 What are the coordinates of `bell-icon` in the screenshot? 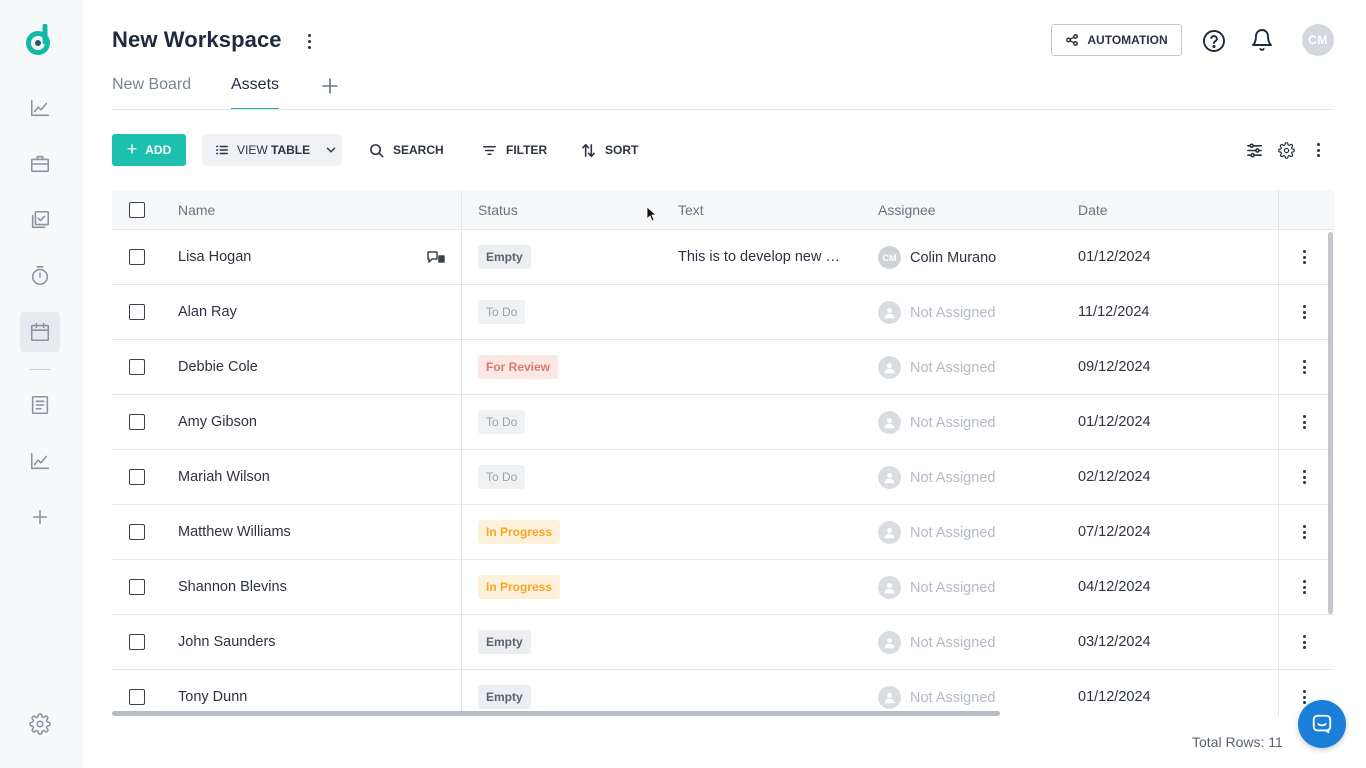 It's located at (1262, 40).